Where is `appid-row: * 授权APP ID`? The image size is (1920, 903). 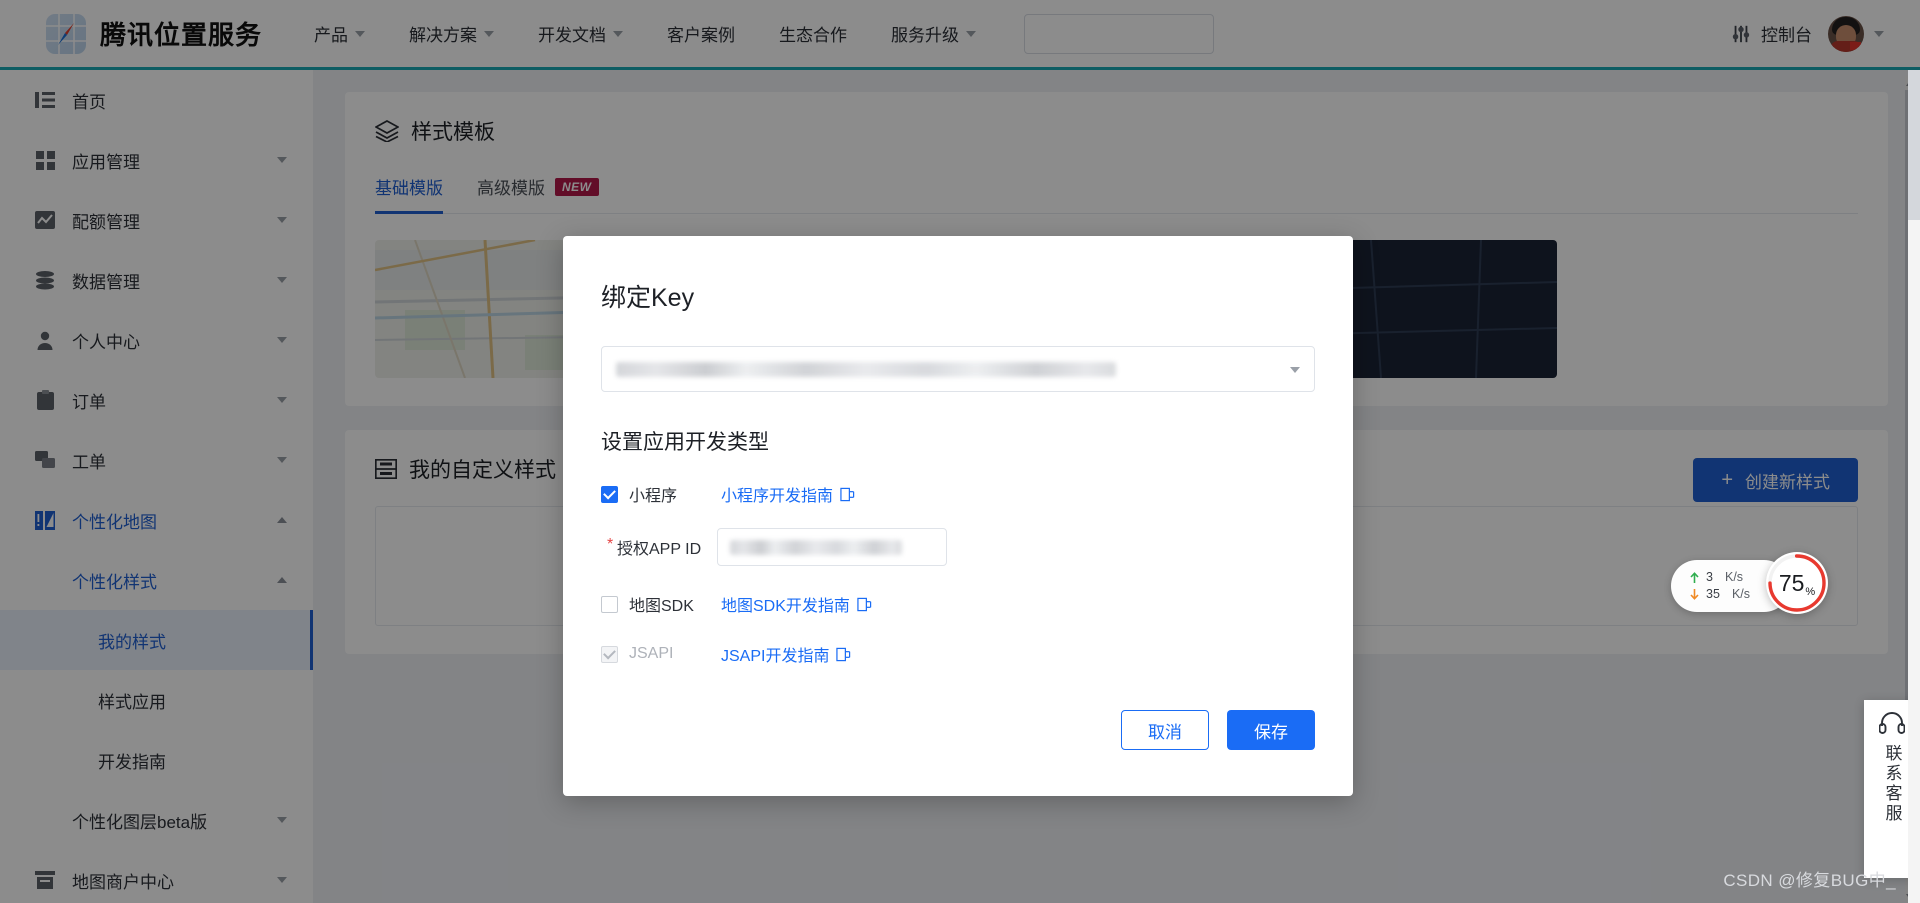 appid-row: * 授权APP ID is located at coordinates (958, 547).